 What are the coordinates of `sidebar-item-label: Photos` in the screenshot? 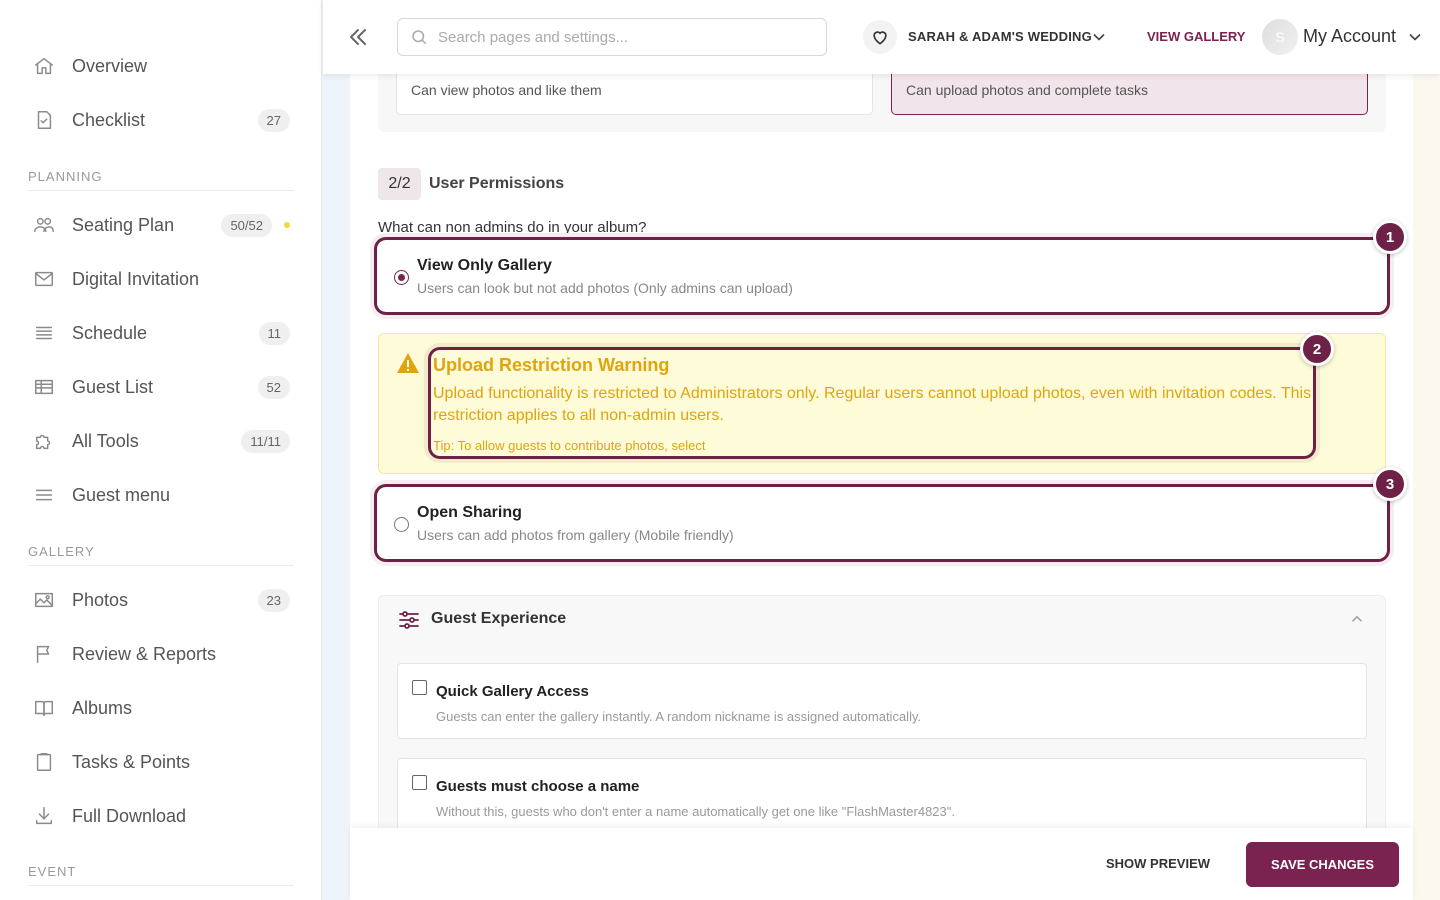 It's located at (100, 599).